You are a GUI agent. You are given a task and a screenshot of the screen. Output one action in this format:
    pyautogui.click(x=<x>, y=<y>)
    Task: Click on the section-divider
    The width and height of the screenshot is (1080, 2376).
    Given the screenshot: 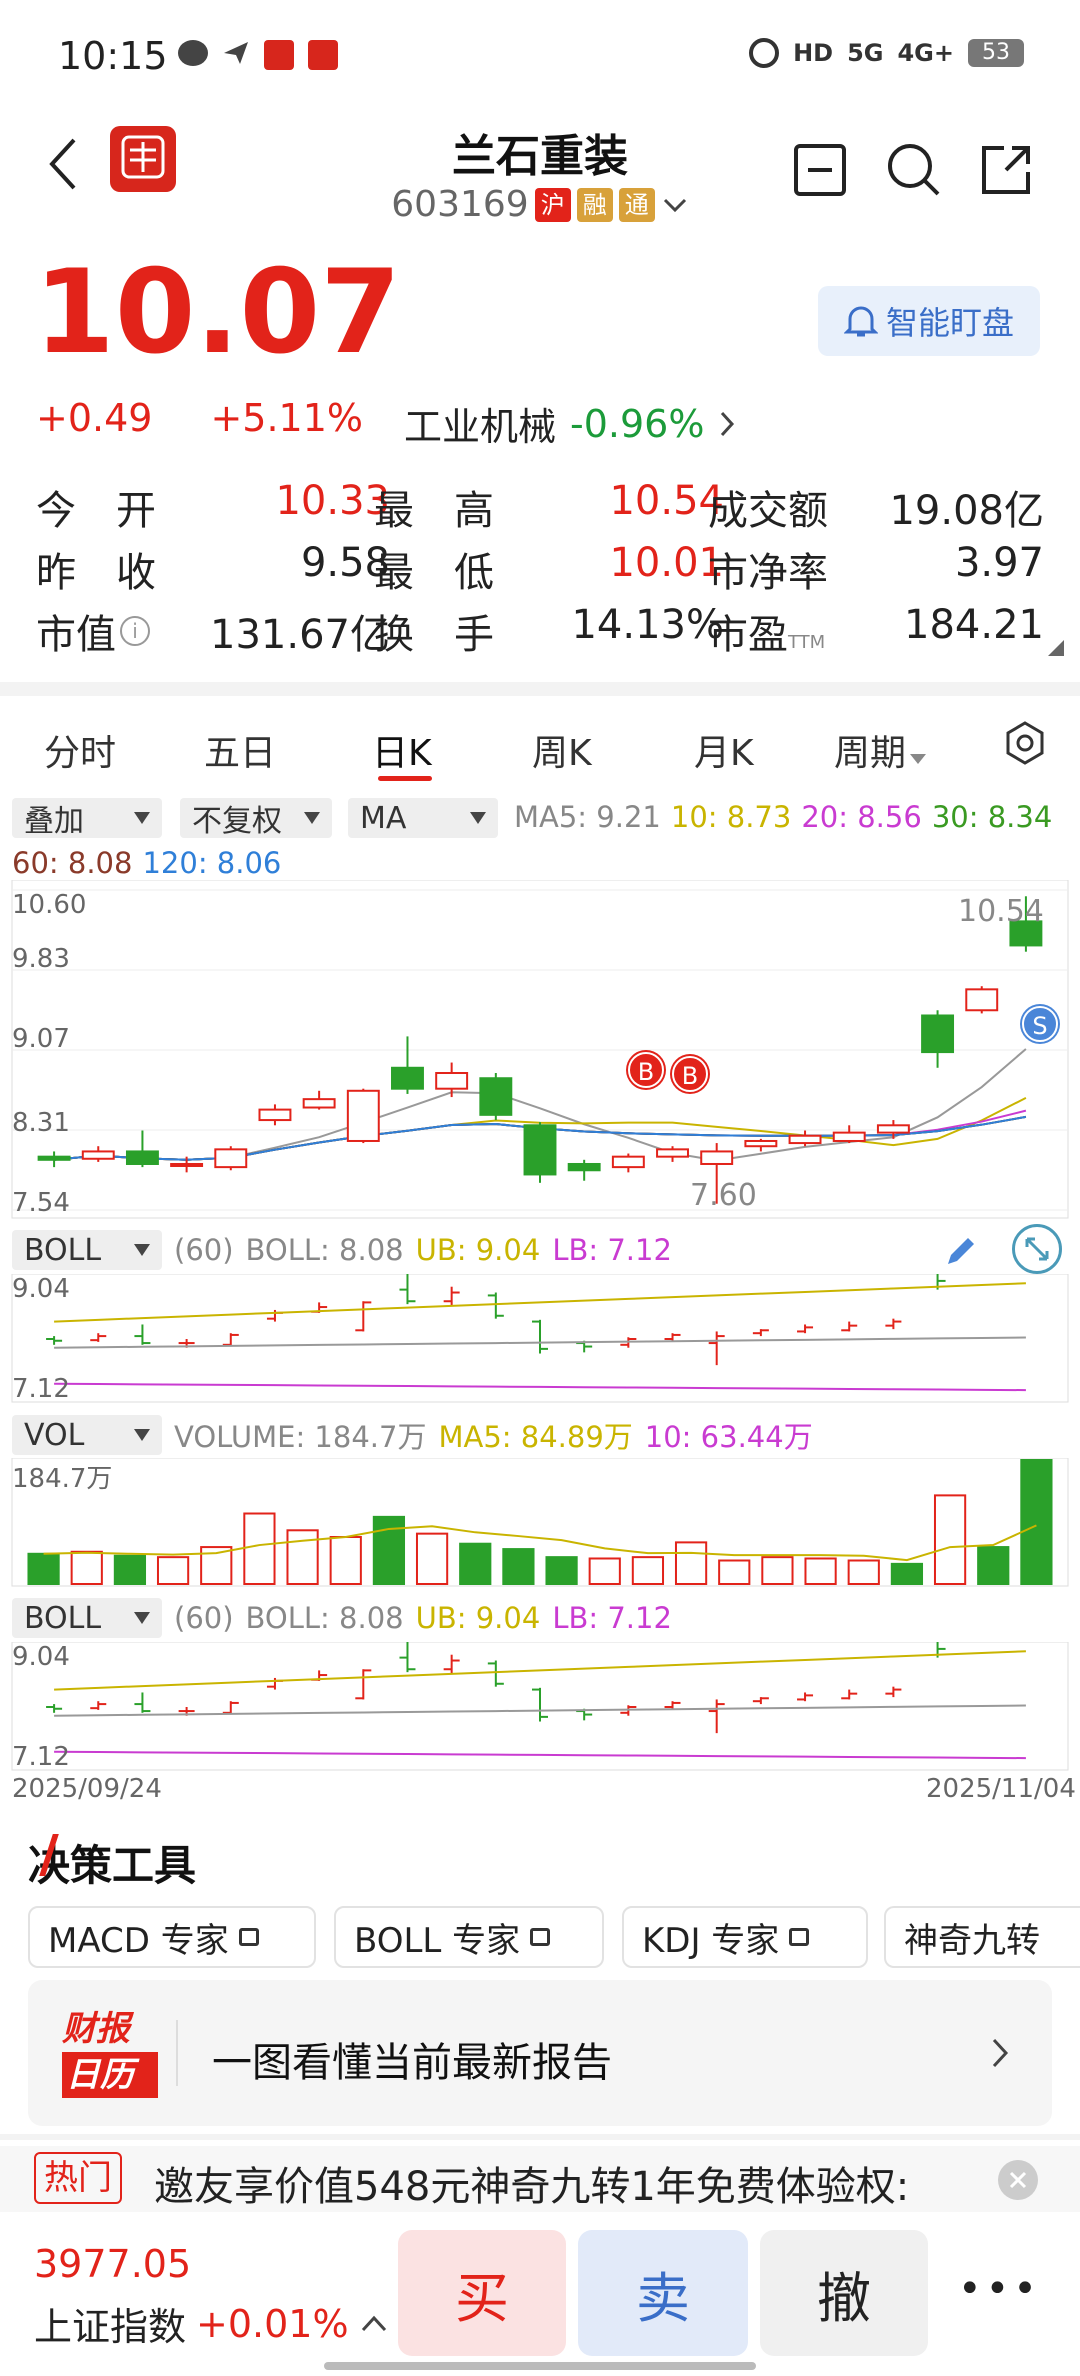 What is the action you would take?
    pyautogui.click(x=540, y=689)
    